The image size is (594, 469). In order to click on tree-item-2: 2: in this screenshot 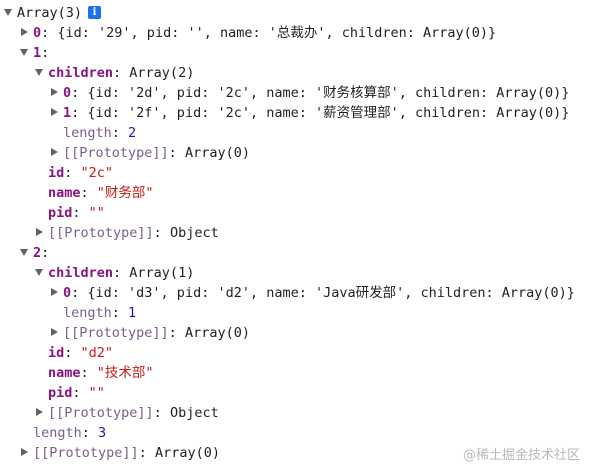, I will do `click(34, 253)`.